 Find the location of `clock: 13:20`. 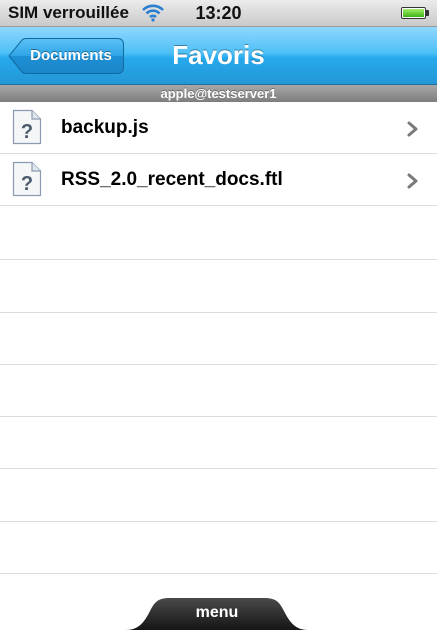

clock: 13:20 is located at coordinates (218, 13).